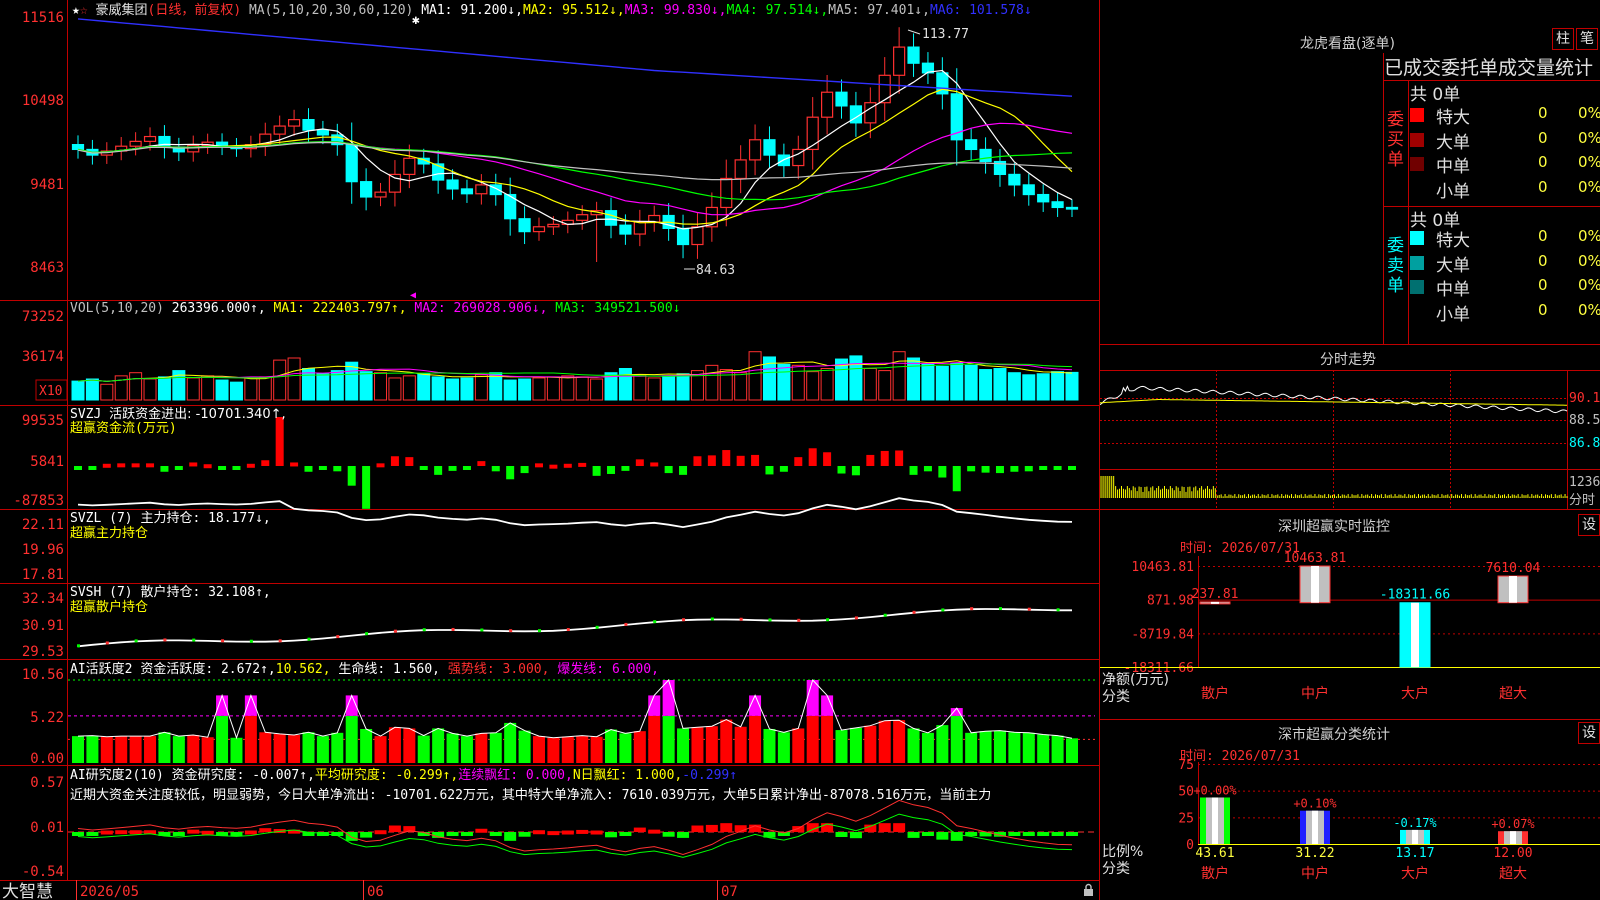 The height and width of the screenshot is (900, 1600). What do you see at coordinates (1584, 443) in the screenshot?
I see `ts-y-label: 86.85` at bounding box center [1584, 443].